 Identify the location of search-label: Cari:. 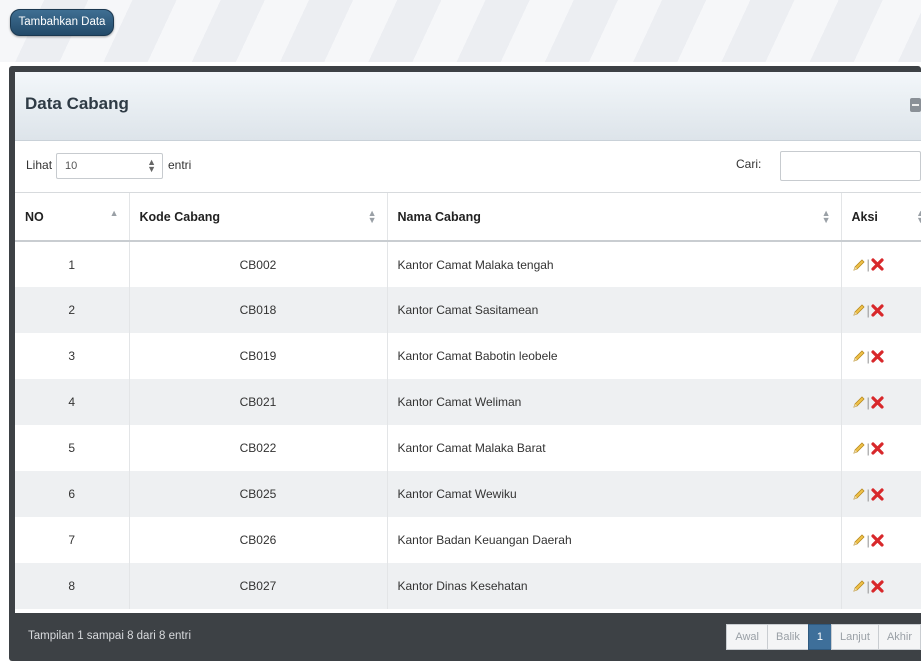
(749, 164).